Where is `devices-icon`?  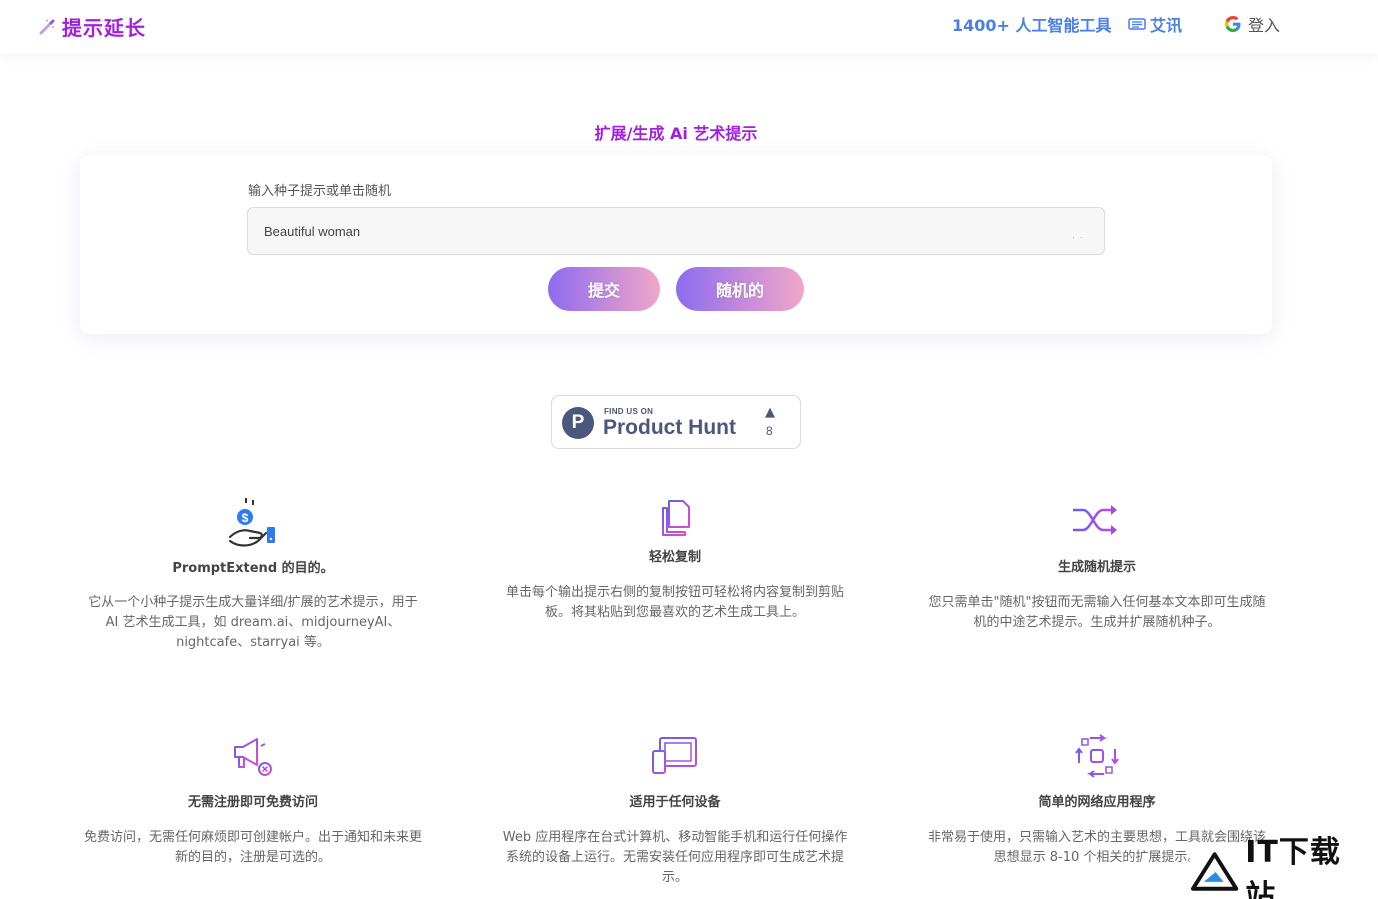 devices-icon is located at coordinates (675, 755).